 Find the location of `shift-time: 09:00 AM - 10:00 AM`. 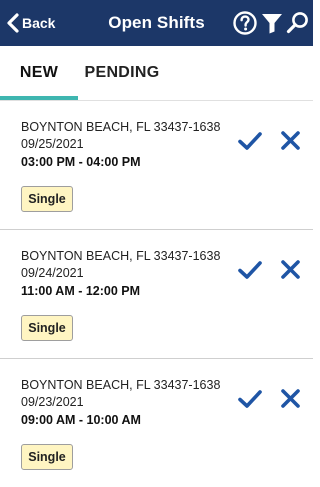

shift-time: 09:00 AM - 10:00 AM is located at coordinates (81, 420).